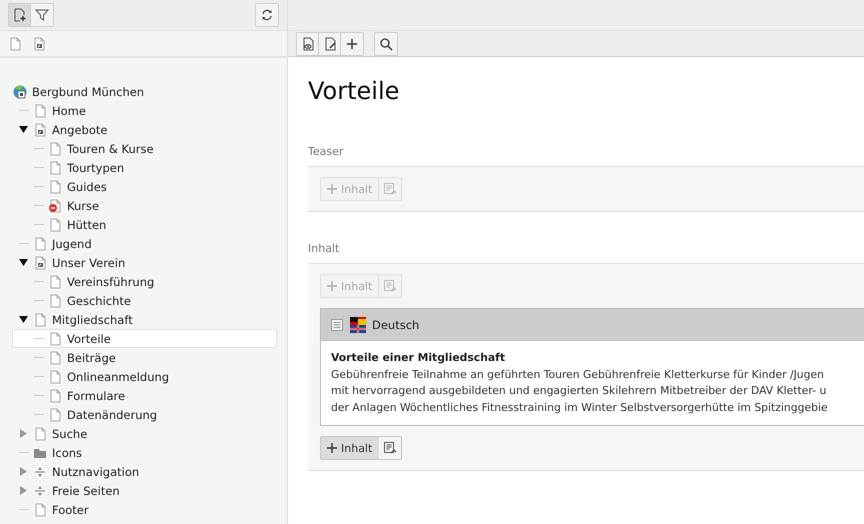 The image size is (864, 524). Describe the element at coordinates (579, 391) in the screenshot. I see `body-text-line: mit hervorragend ausgebildeten und engagierten Skilehrern Mitbetreiber der DAV Kletter- u` at that location.